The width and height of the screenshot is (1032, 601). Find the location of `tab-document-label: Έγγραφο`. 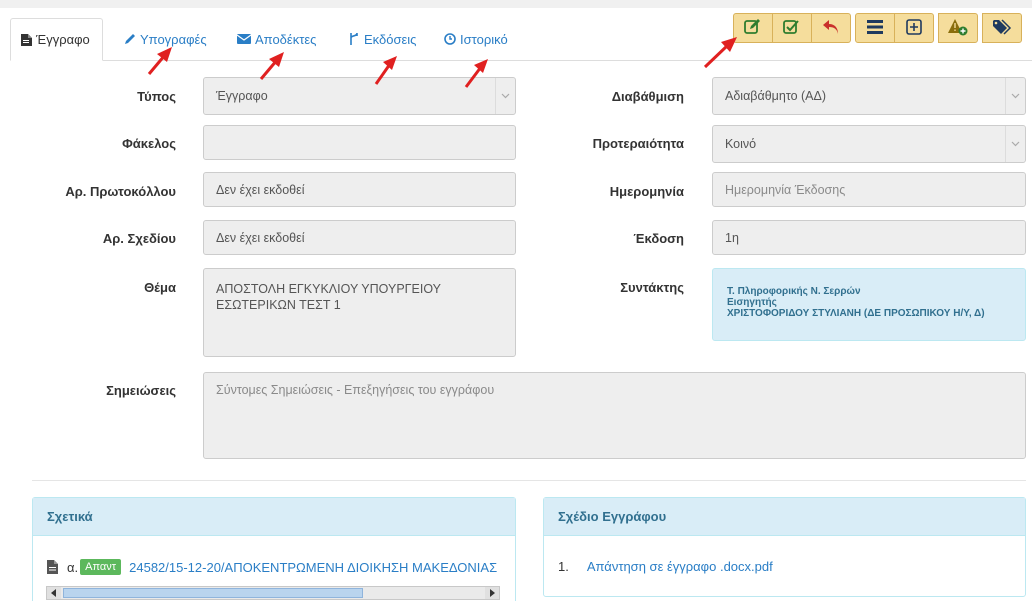

tab-document-label: Έγγραφο is located at coordinates (63, 39).